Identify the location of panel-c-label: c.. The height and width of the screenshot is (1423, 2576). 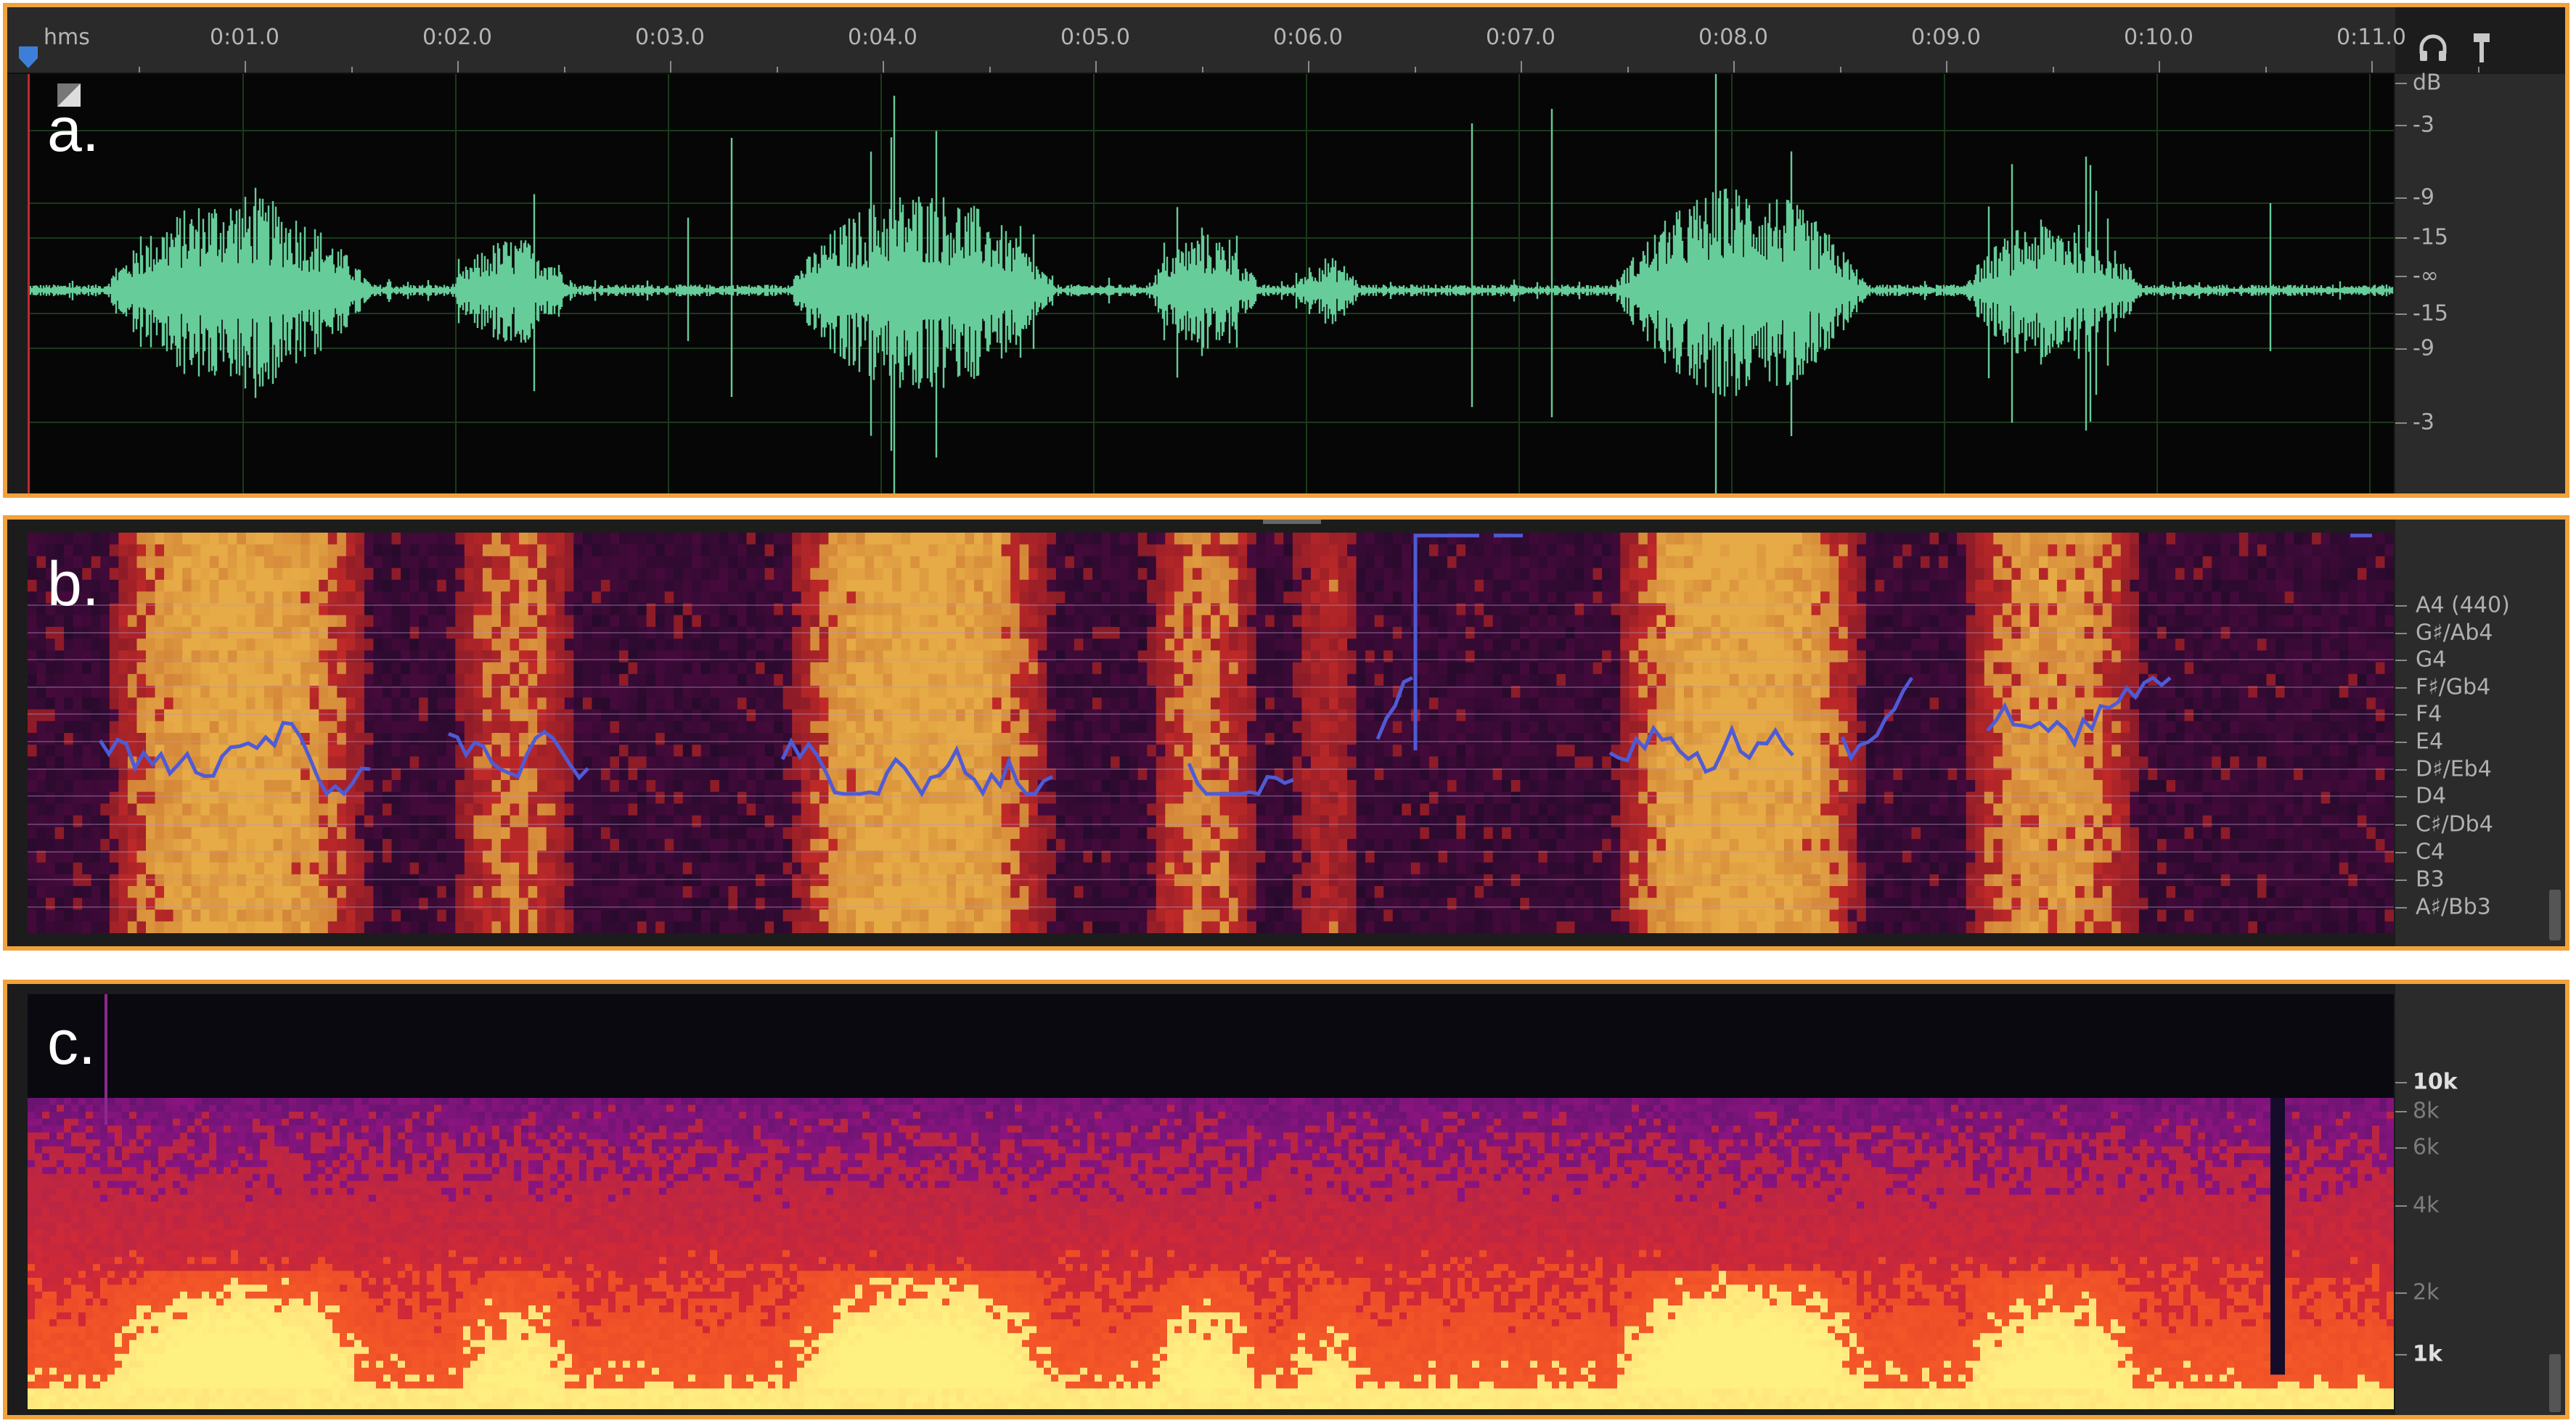
(72, 1043).